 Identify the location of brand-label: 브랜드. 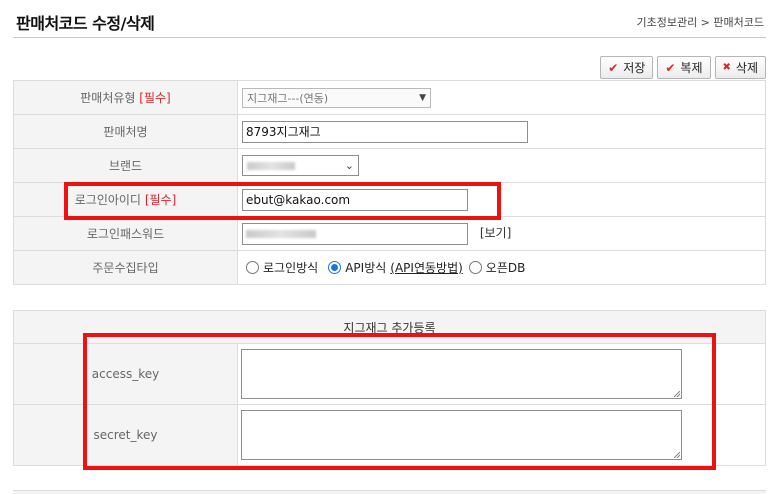
(125, 165).